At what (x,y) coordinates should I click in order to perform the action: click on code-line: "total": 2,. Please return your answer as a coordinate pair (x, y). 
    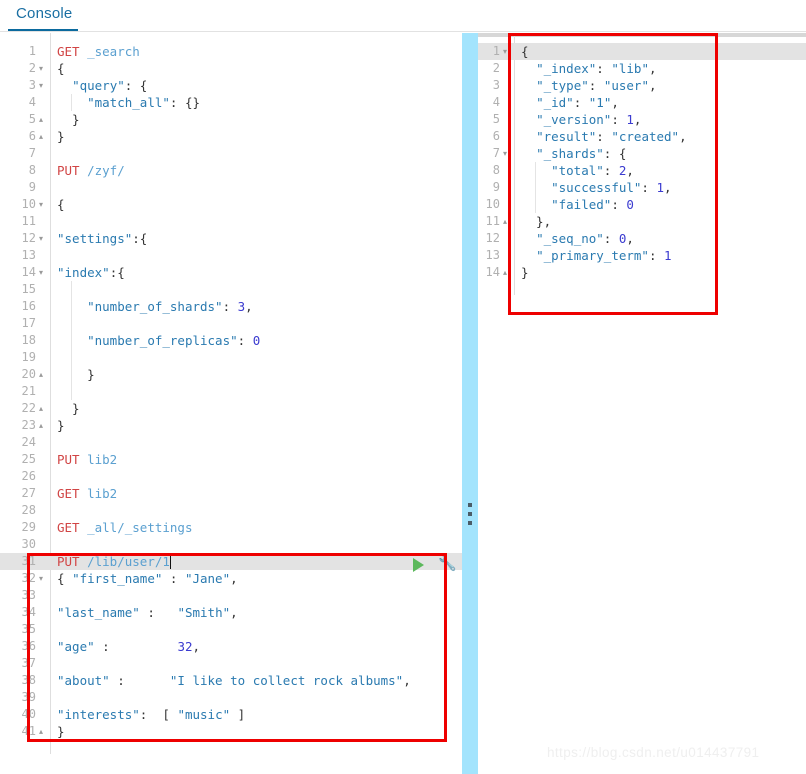
    Looking at the image, I should click on (577, 170).